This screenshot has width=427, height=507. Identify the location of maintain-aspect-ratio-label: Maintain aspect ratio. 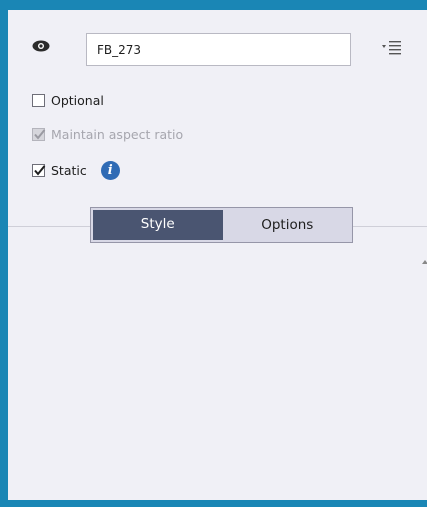
(117, 134).